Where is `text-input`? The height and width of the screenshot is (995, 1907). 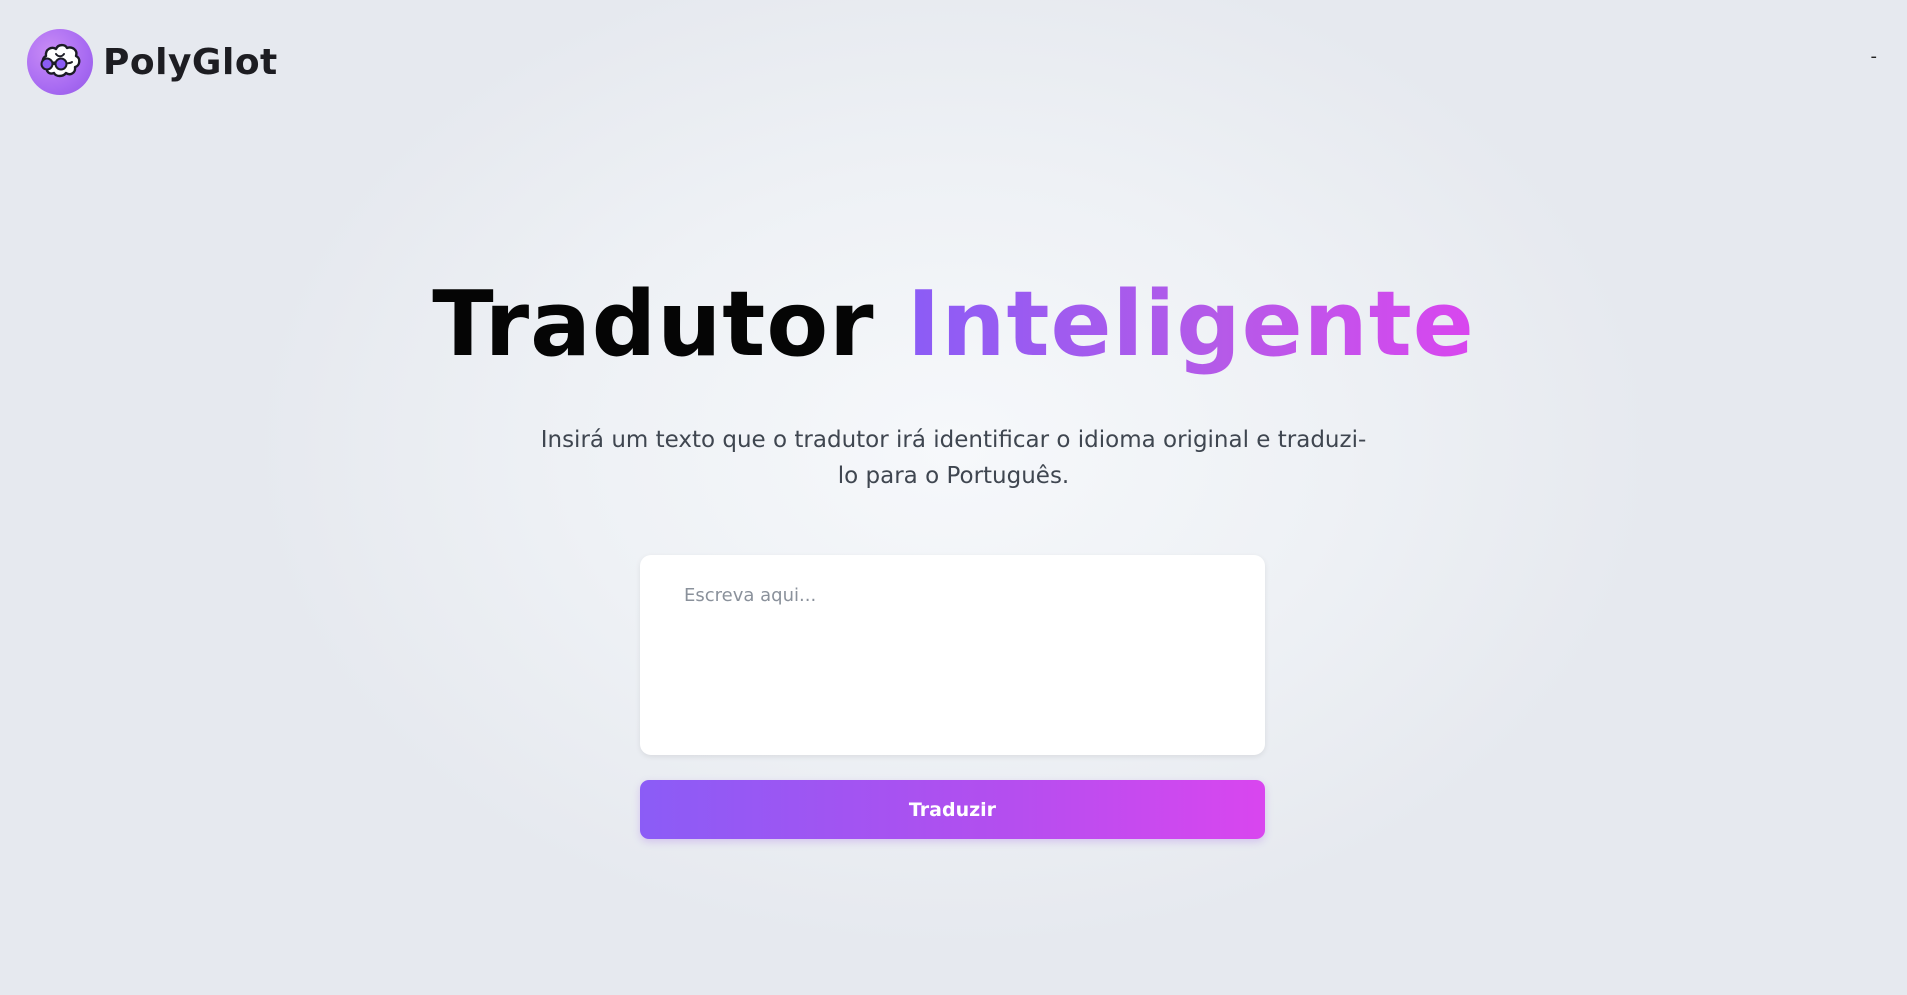 text-input is located at coordinates (952, 655).